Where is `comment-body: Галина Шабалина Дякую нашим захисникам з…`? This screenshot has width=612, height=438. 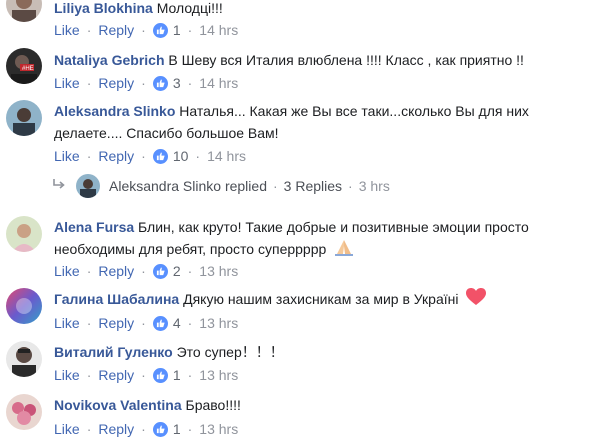
comment-body: Галина Шабалина Дякую нашим захисникам з… is located at coordinates (329, 300).